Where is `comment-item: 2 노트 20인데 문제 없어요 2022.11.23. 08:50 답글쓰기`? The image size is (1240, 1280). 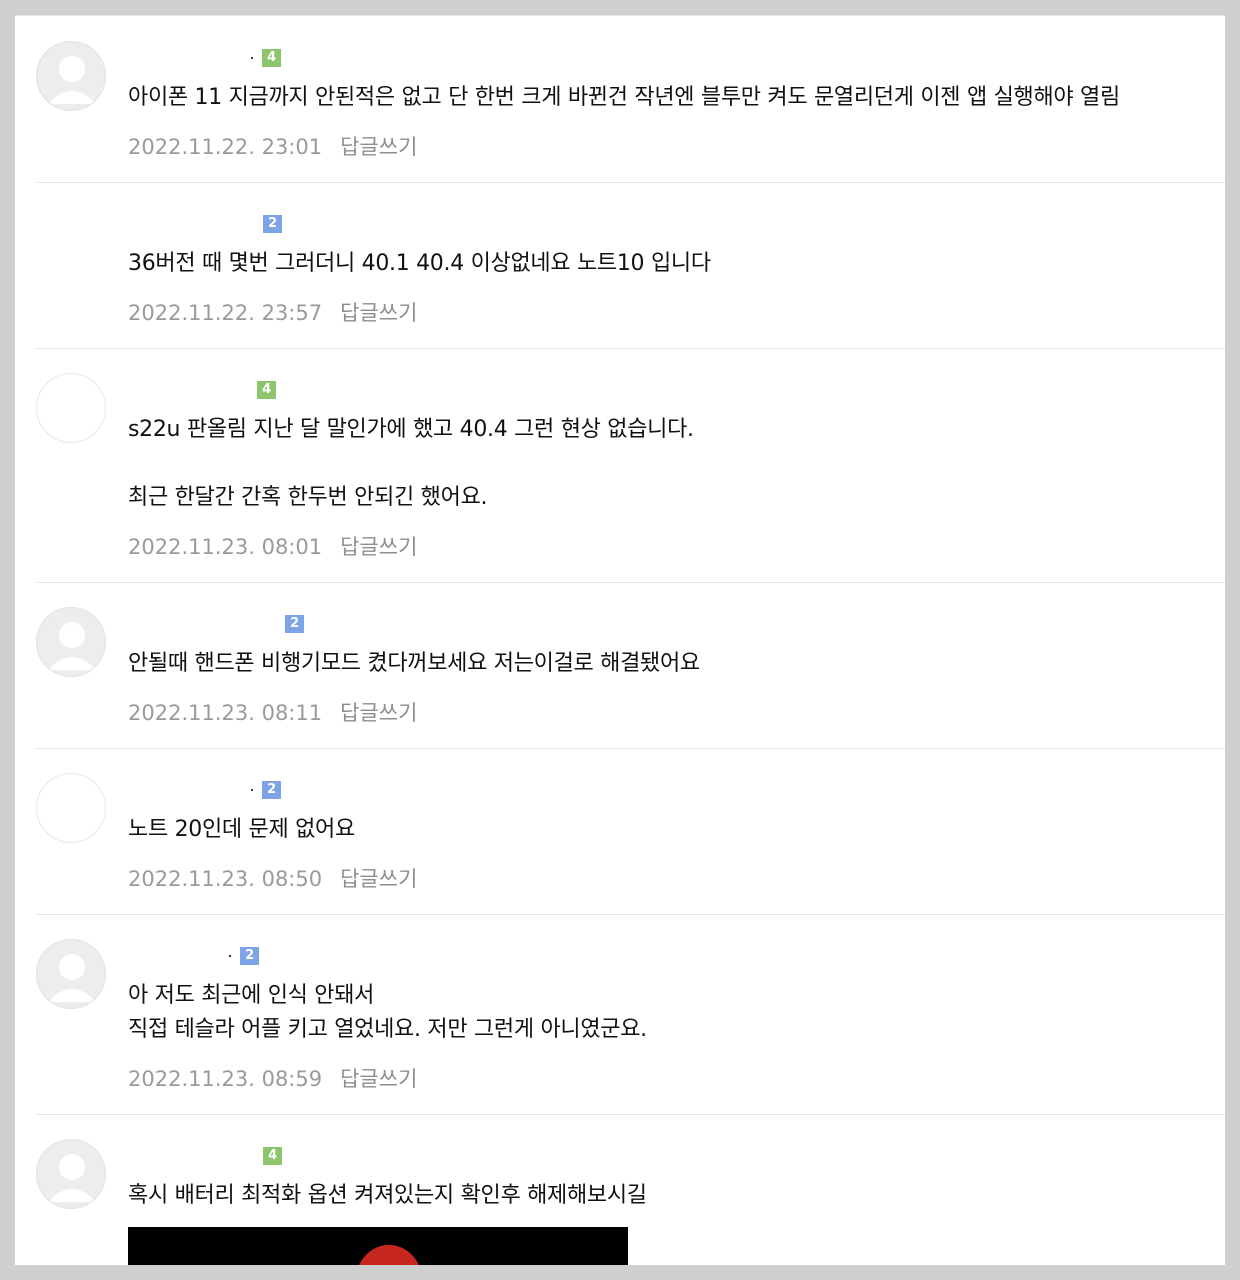 comment-item: 2 노트 20인데 문제 없어요 2022.11.23. 08:50 답글쓰기 is located at coordinates (630, 832).